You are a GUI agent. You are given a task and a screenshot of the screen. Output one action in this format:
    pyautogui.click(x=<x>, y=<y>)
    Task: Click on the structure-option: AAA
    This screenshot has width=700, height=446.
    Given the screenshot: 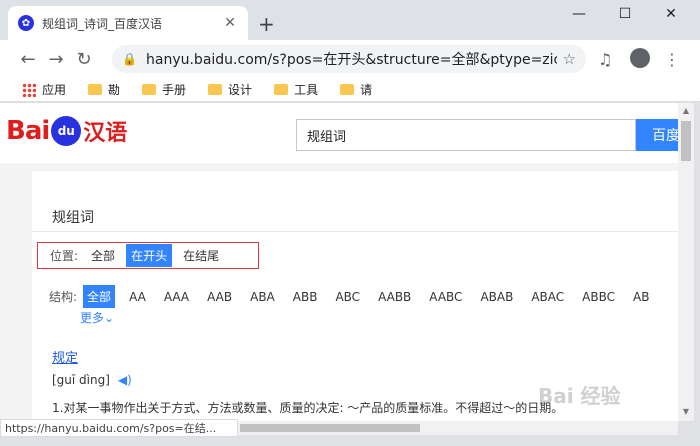 What is the action you would take?
    pyautogui.click(x=176, y=297)
    